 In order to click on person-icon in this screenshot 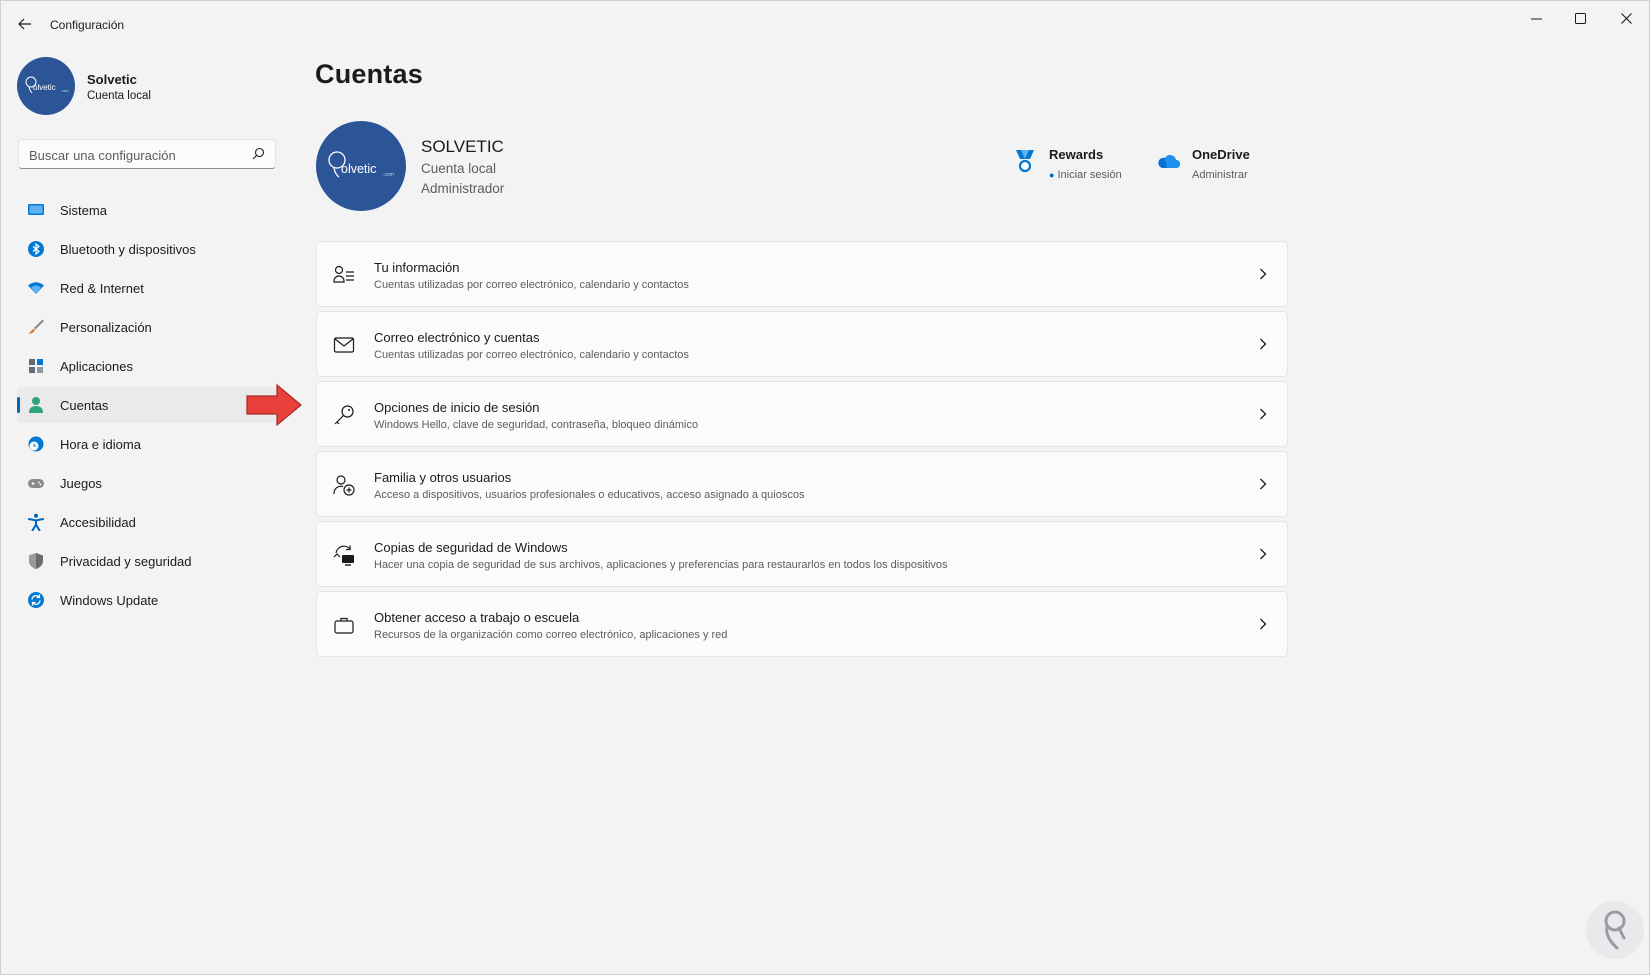, I will do `click(36, 405)`.